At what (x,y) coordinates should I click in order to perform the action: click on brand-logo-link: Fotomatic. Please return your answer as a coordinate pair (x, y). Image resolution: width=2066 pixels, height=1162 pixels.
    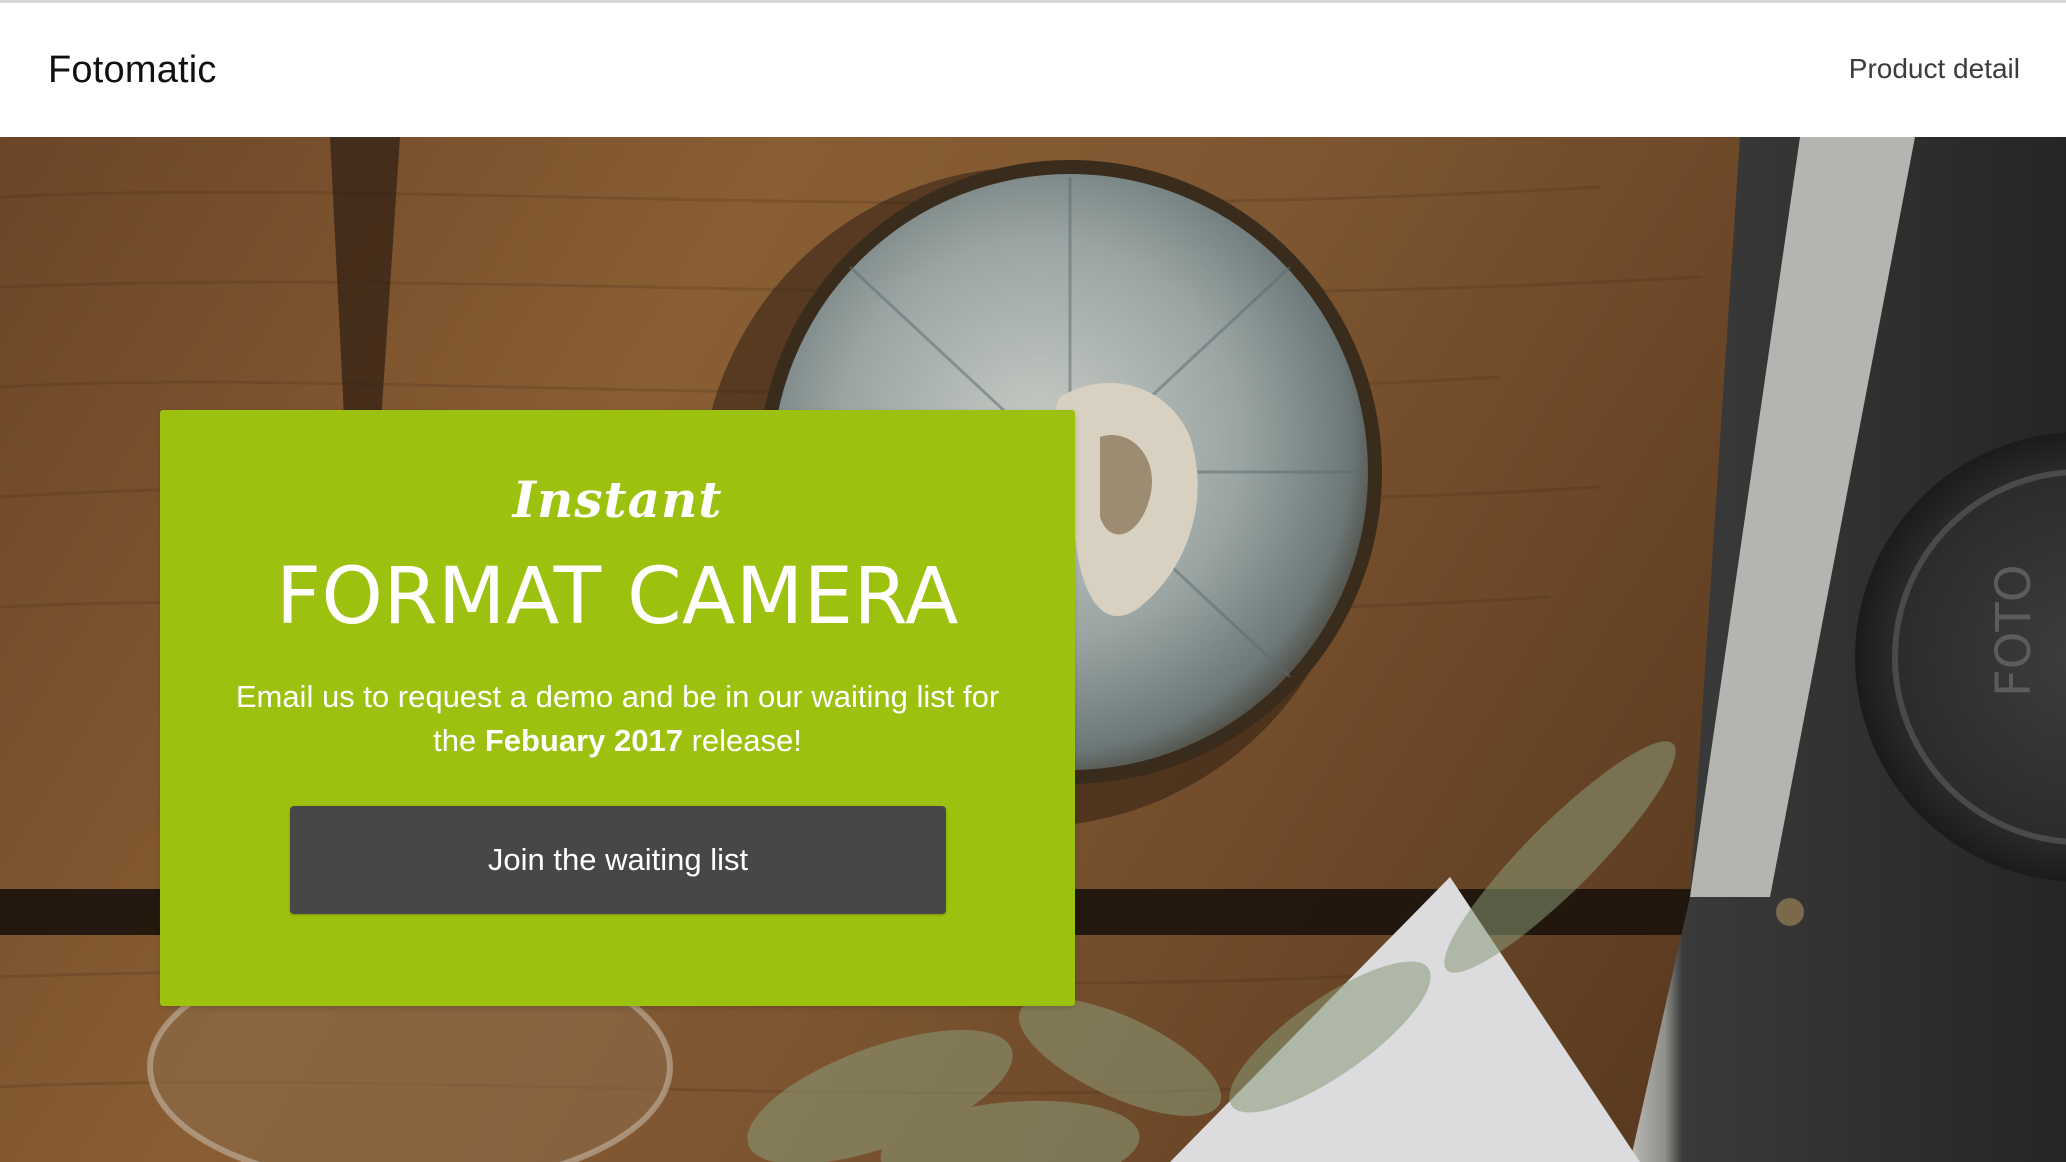
    Looking at the image, I should click on (132, 70).